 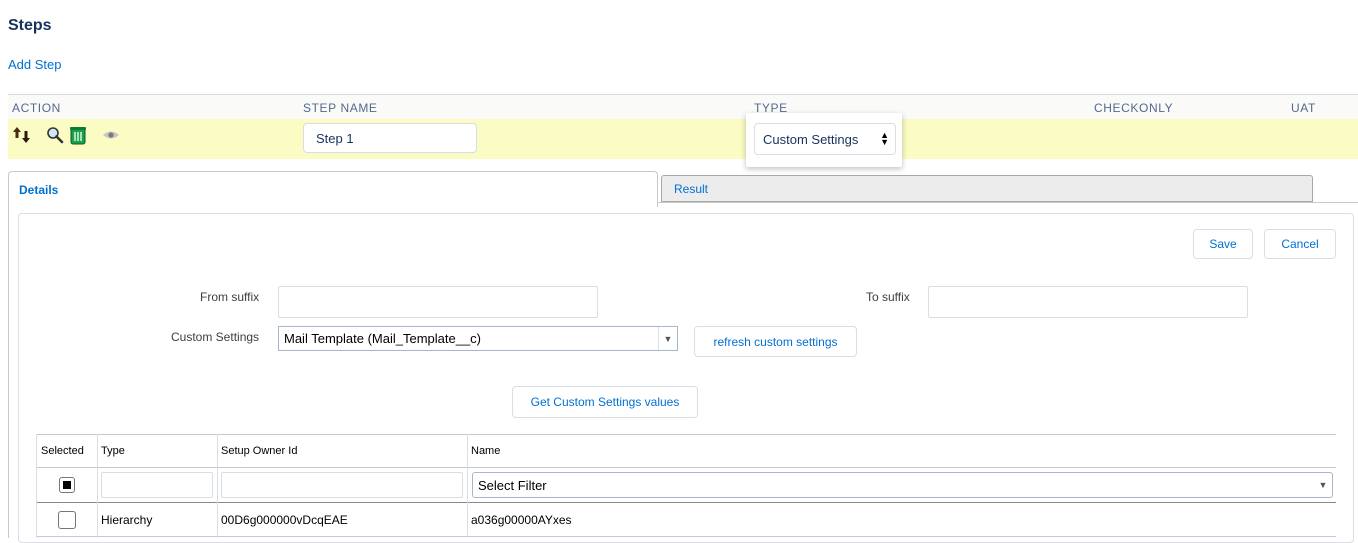 What do you see at coordinates (35, 64) in the screenshot?
I see `add-step-link: Add Step` at bounding box center [35, 64].